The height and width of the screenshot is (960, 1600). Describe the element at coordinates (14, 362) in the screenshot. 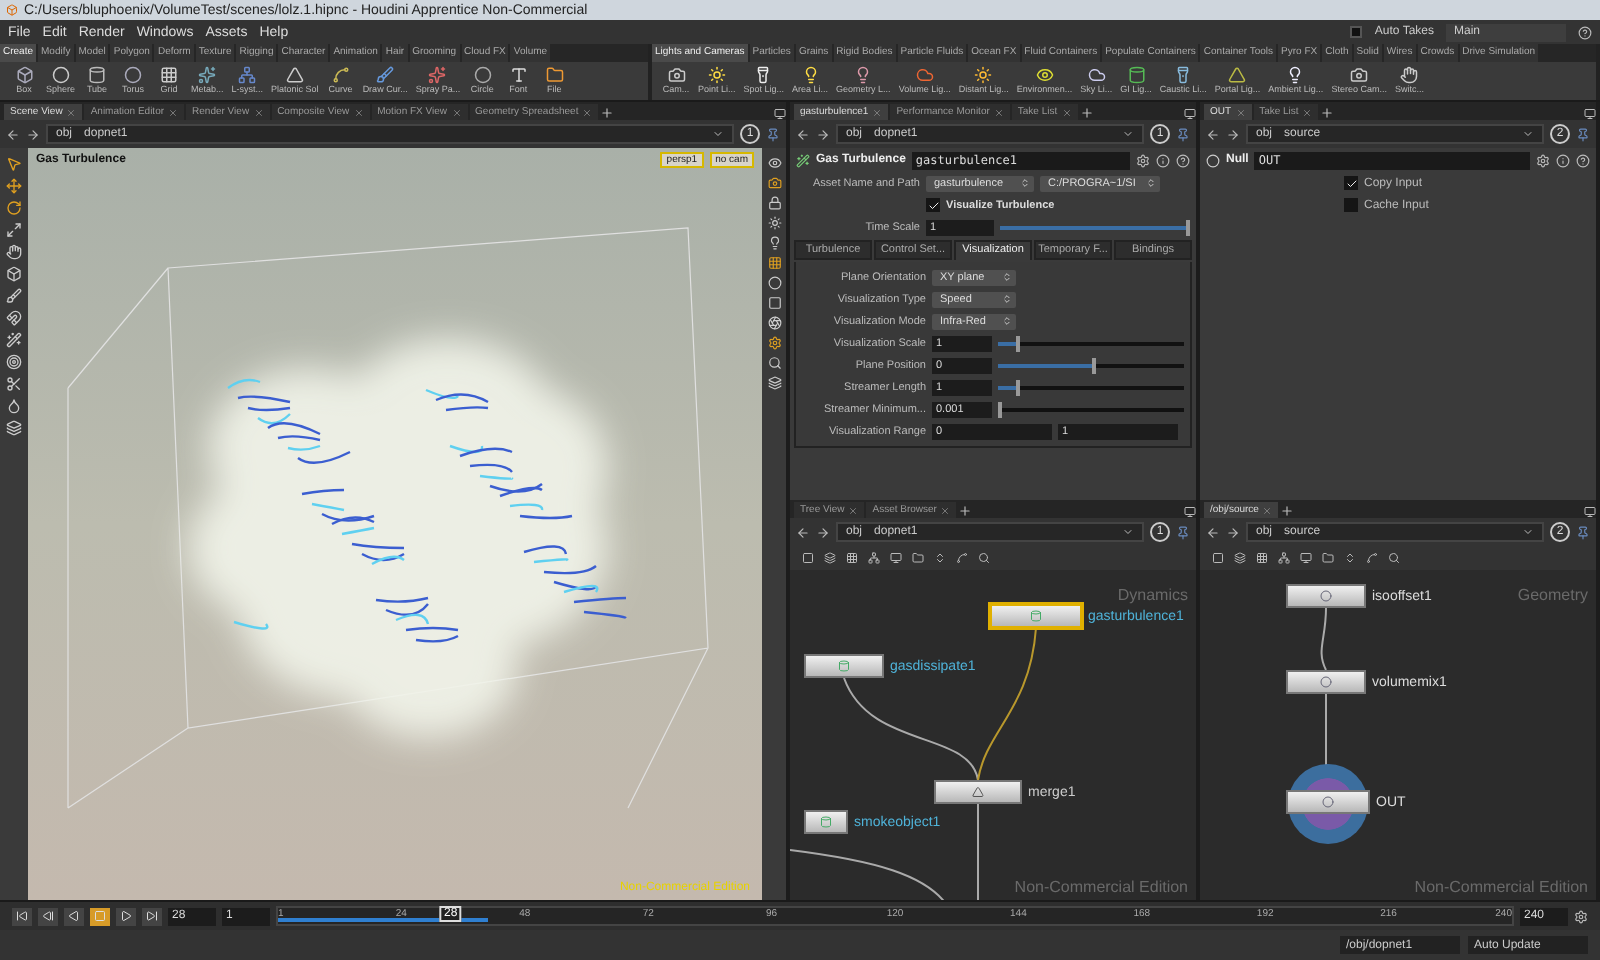

I see `target-icon` at that location.